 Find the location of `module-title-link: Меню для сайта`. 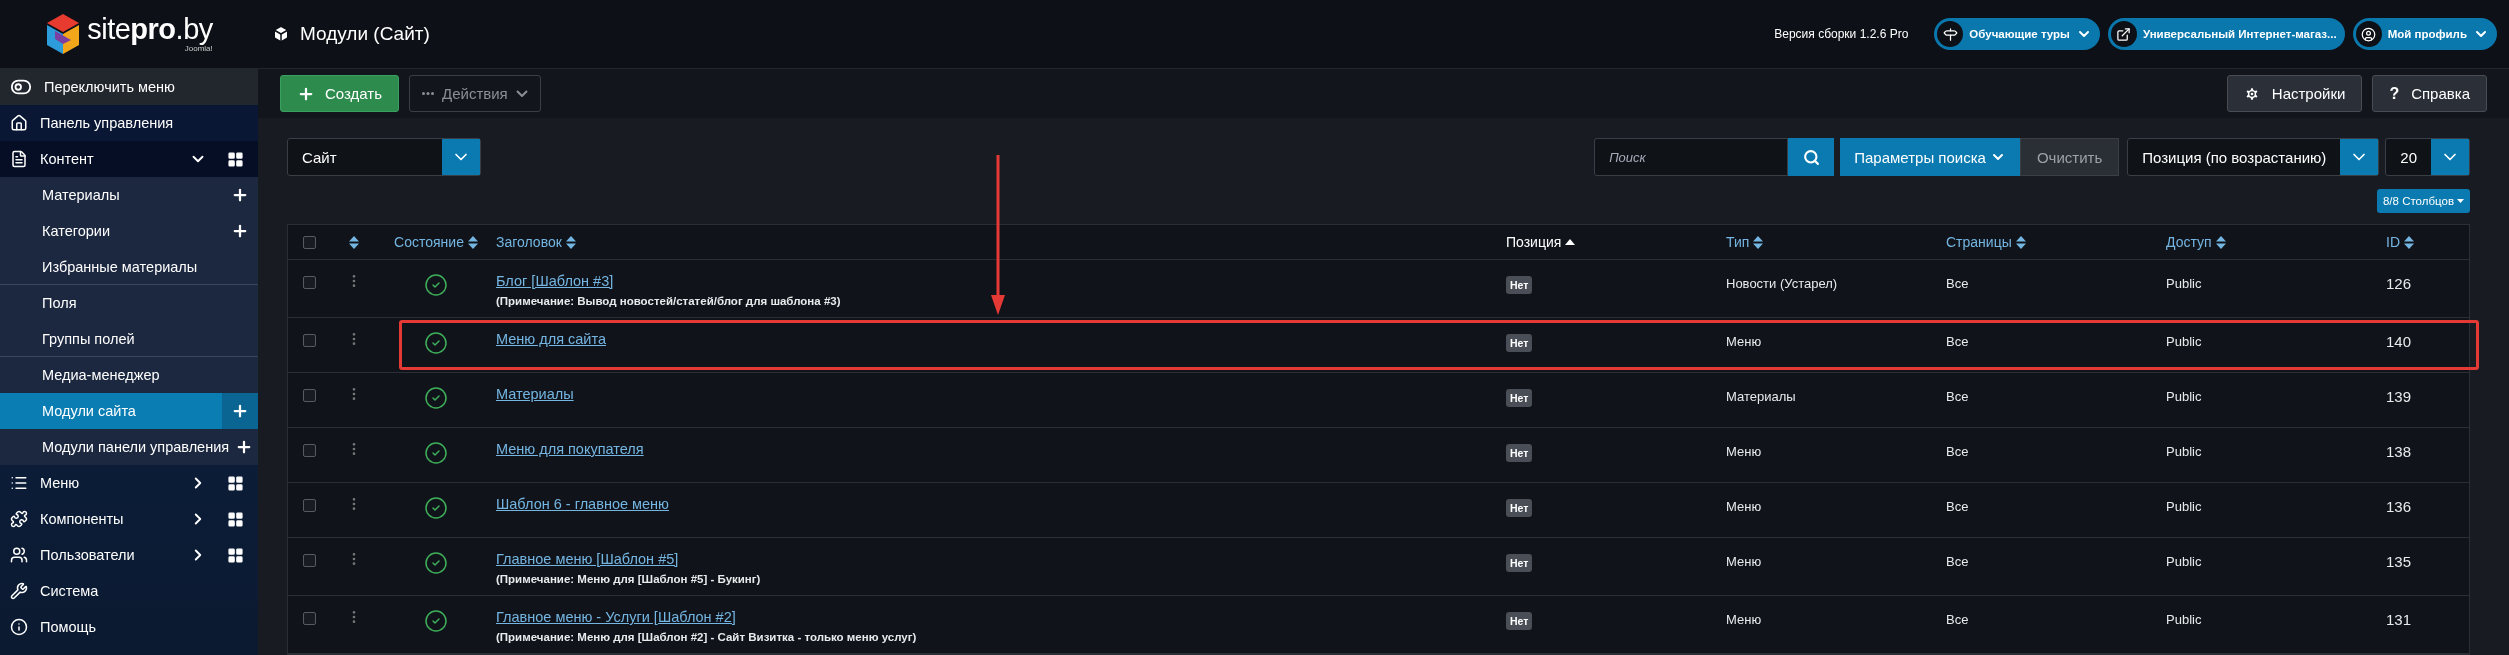

module-title-link: Меню для сайта is located at coordinates (1001, 339).